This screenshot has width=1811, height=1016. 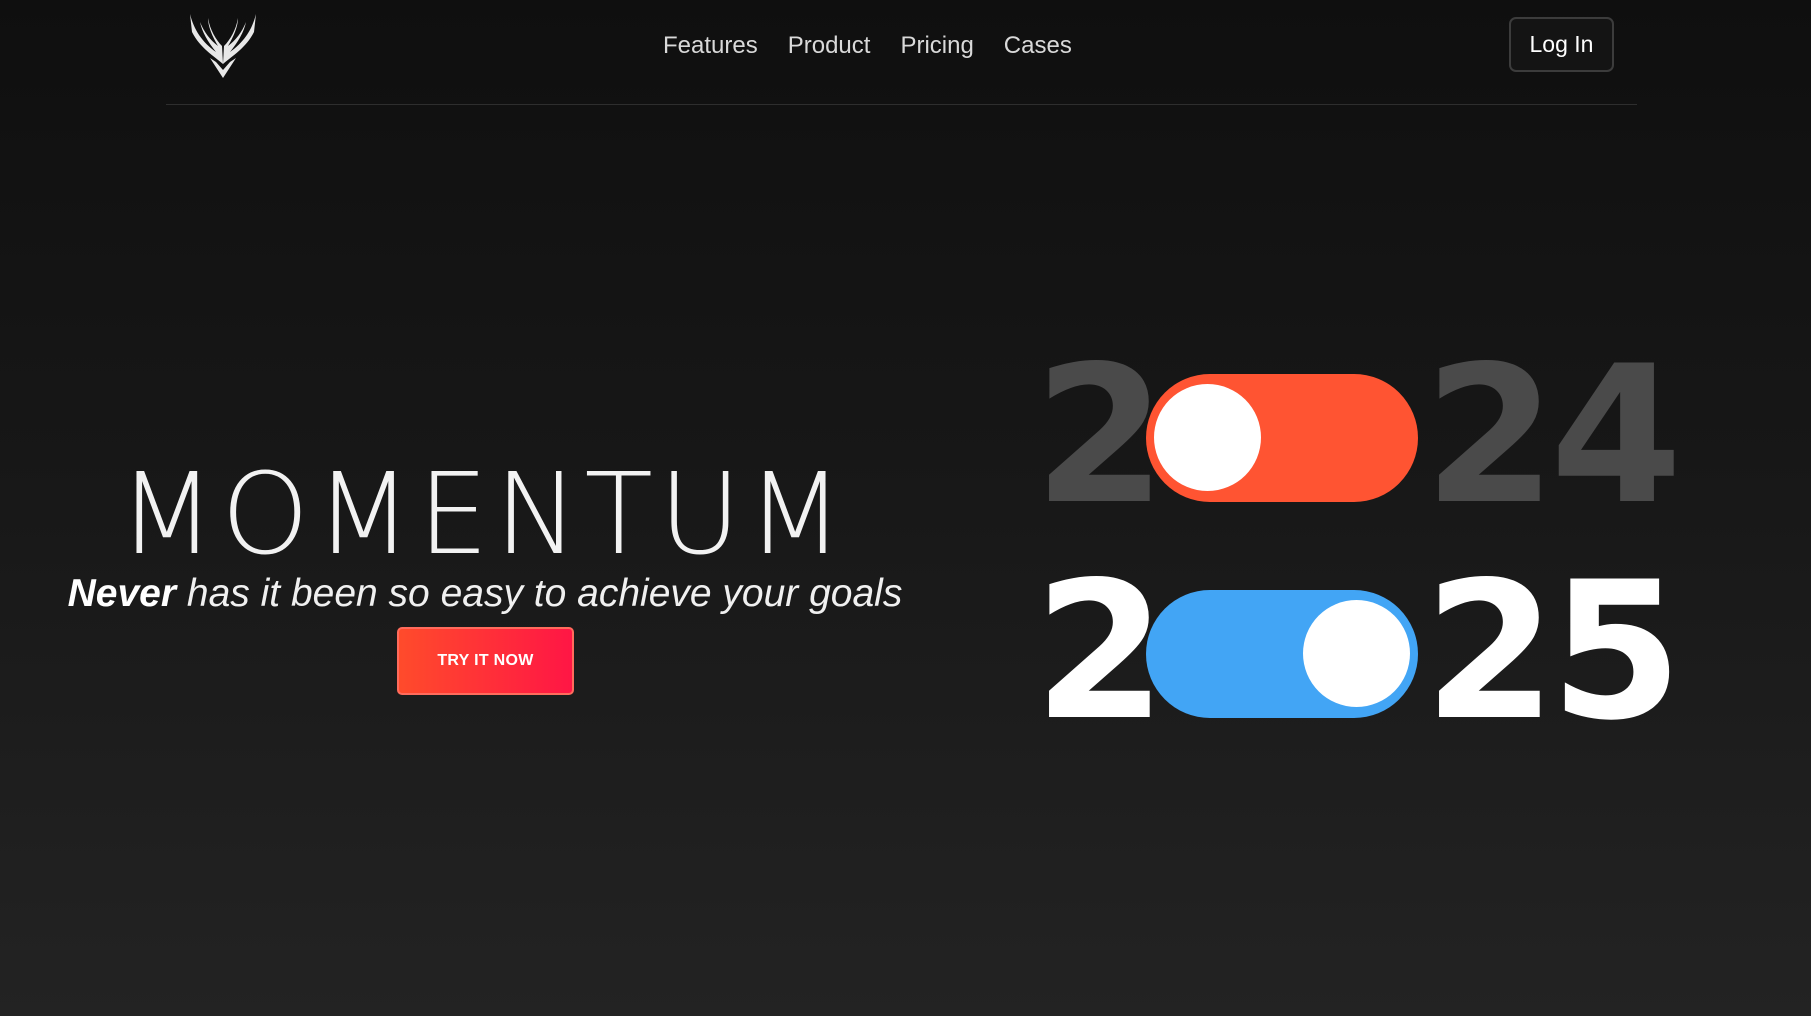 I want to click on main-nav: Features Product Pricing Cases, so click(x=867, y=46).